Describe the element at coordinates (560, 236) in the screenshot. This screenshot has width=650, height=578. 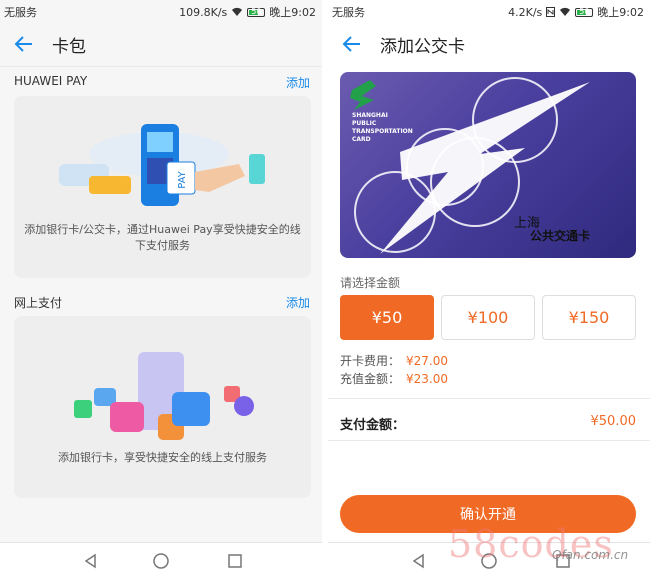
I see `card-name-cn: 公共交通卡` at that location.